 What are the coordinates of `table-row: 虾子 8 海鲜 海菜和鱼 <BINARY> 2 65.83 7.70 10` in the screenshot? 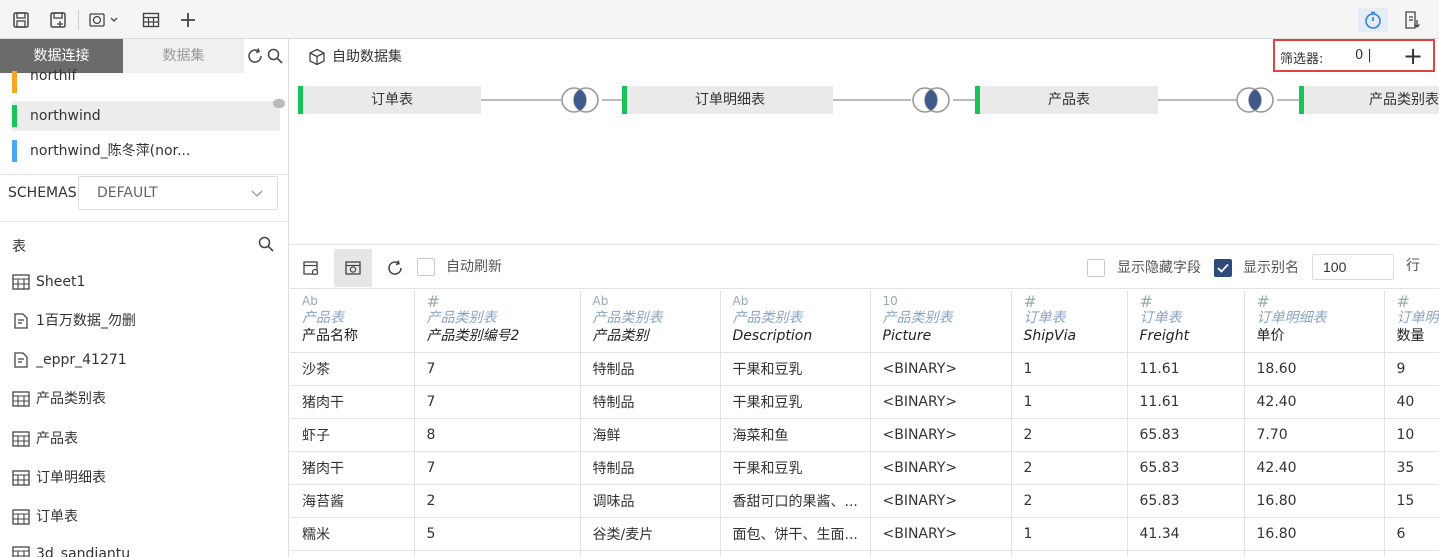 It's located at (864, 435).